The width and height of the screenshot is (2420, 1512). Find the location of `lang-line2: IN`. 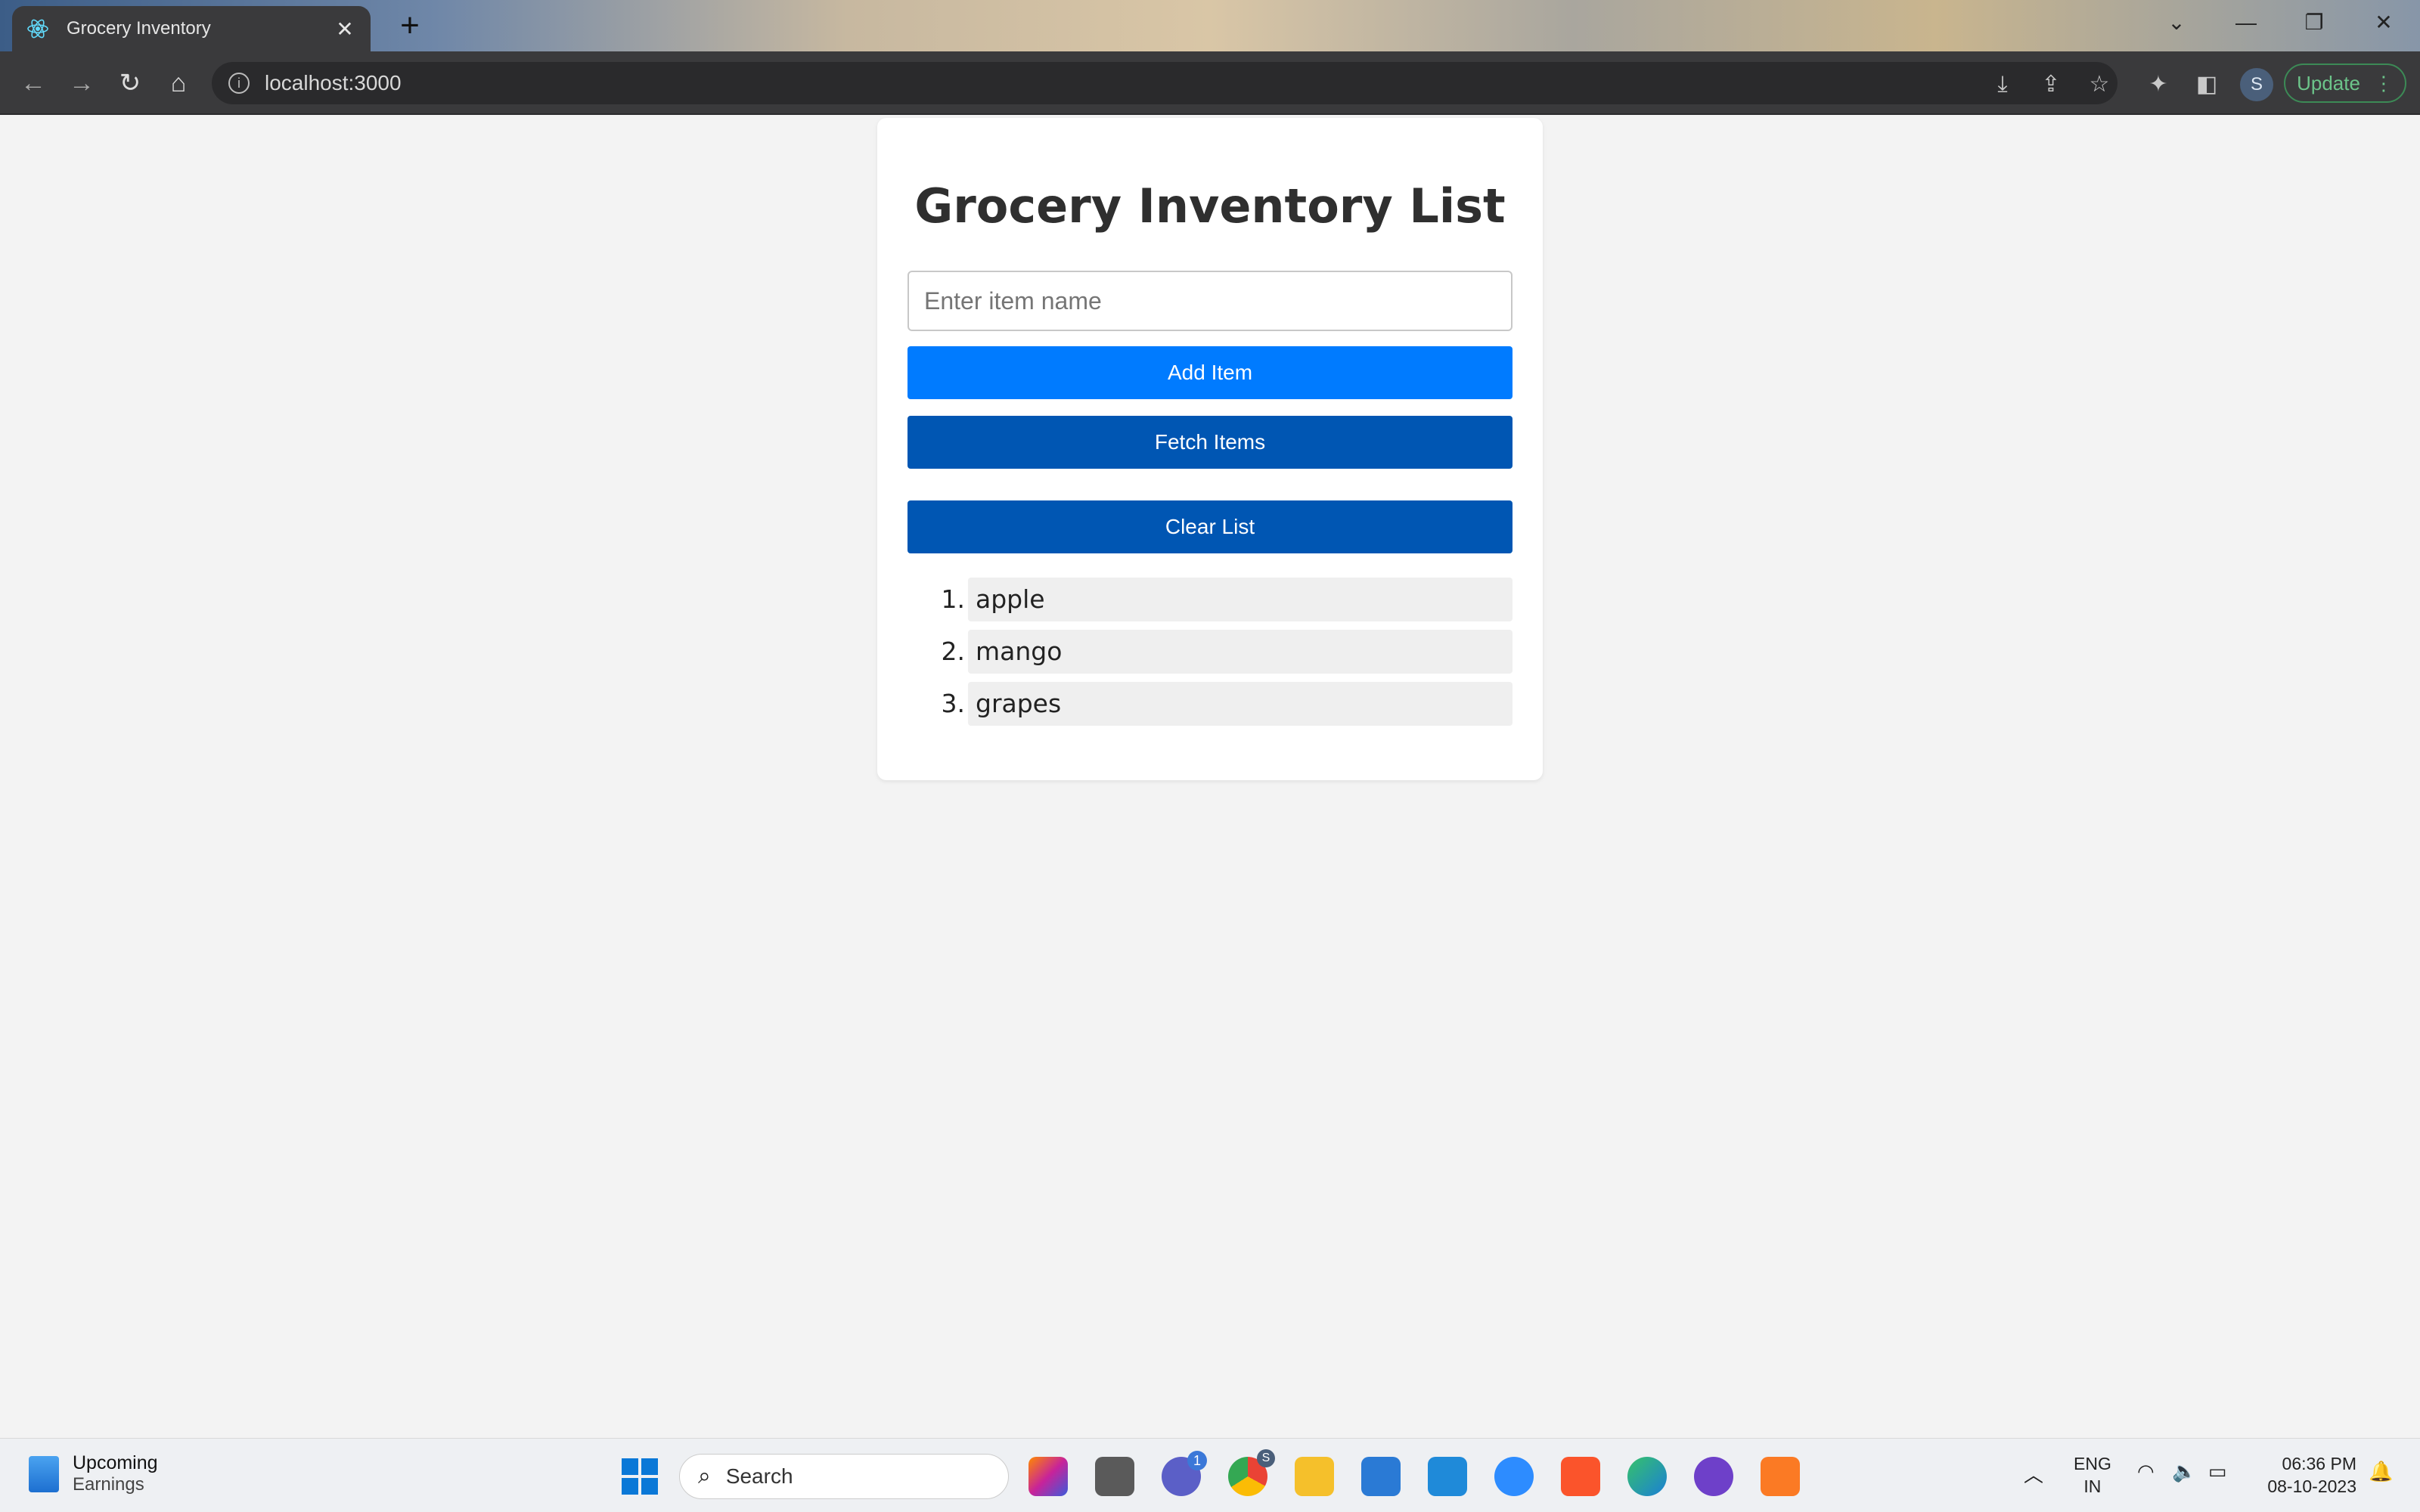

lang-line2: IN is located at coordinates (2092, 1486).